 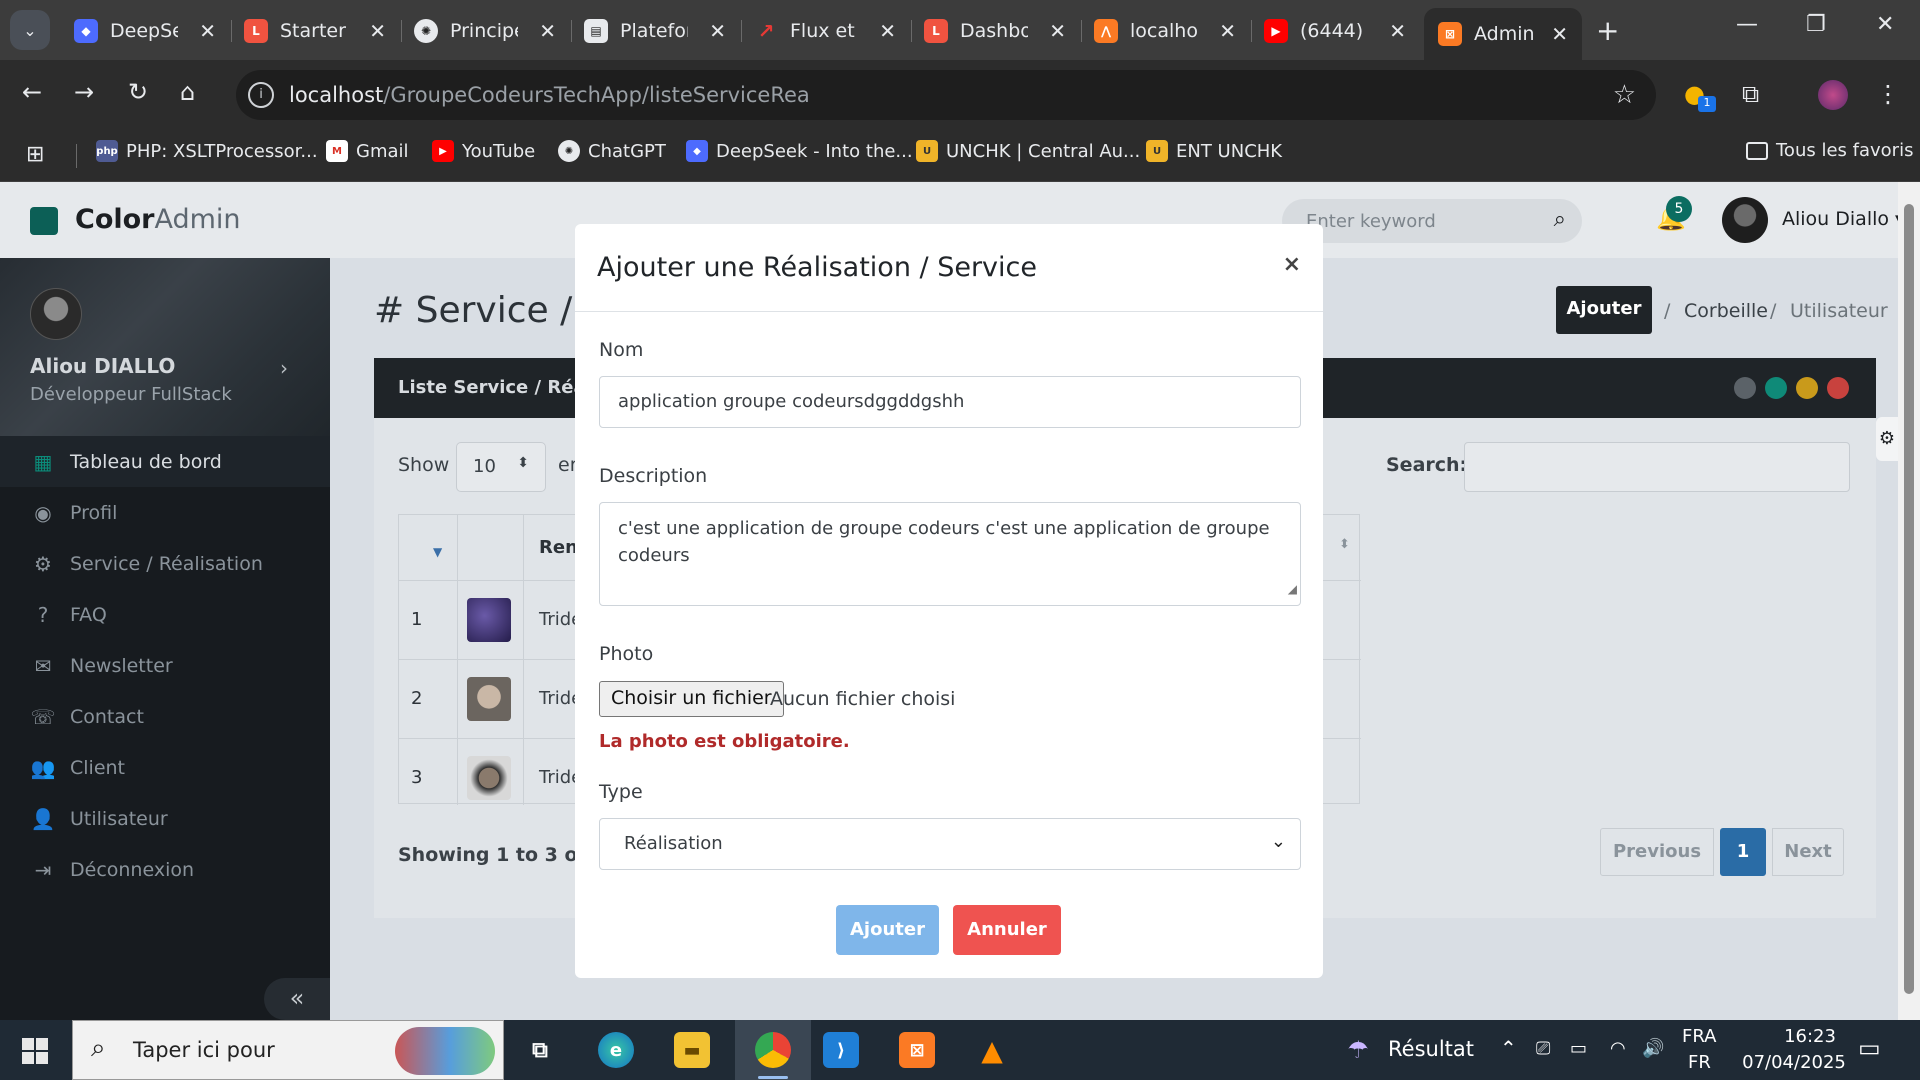 I want to click on sort-arrows-icon: ⬍, so click(x=1344, y=544).